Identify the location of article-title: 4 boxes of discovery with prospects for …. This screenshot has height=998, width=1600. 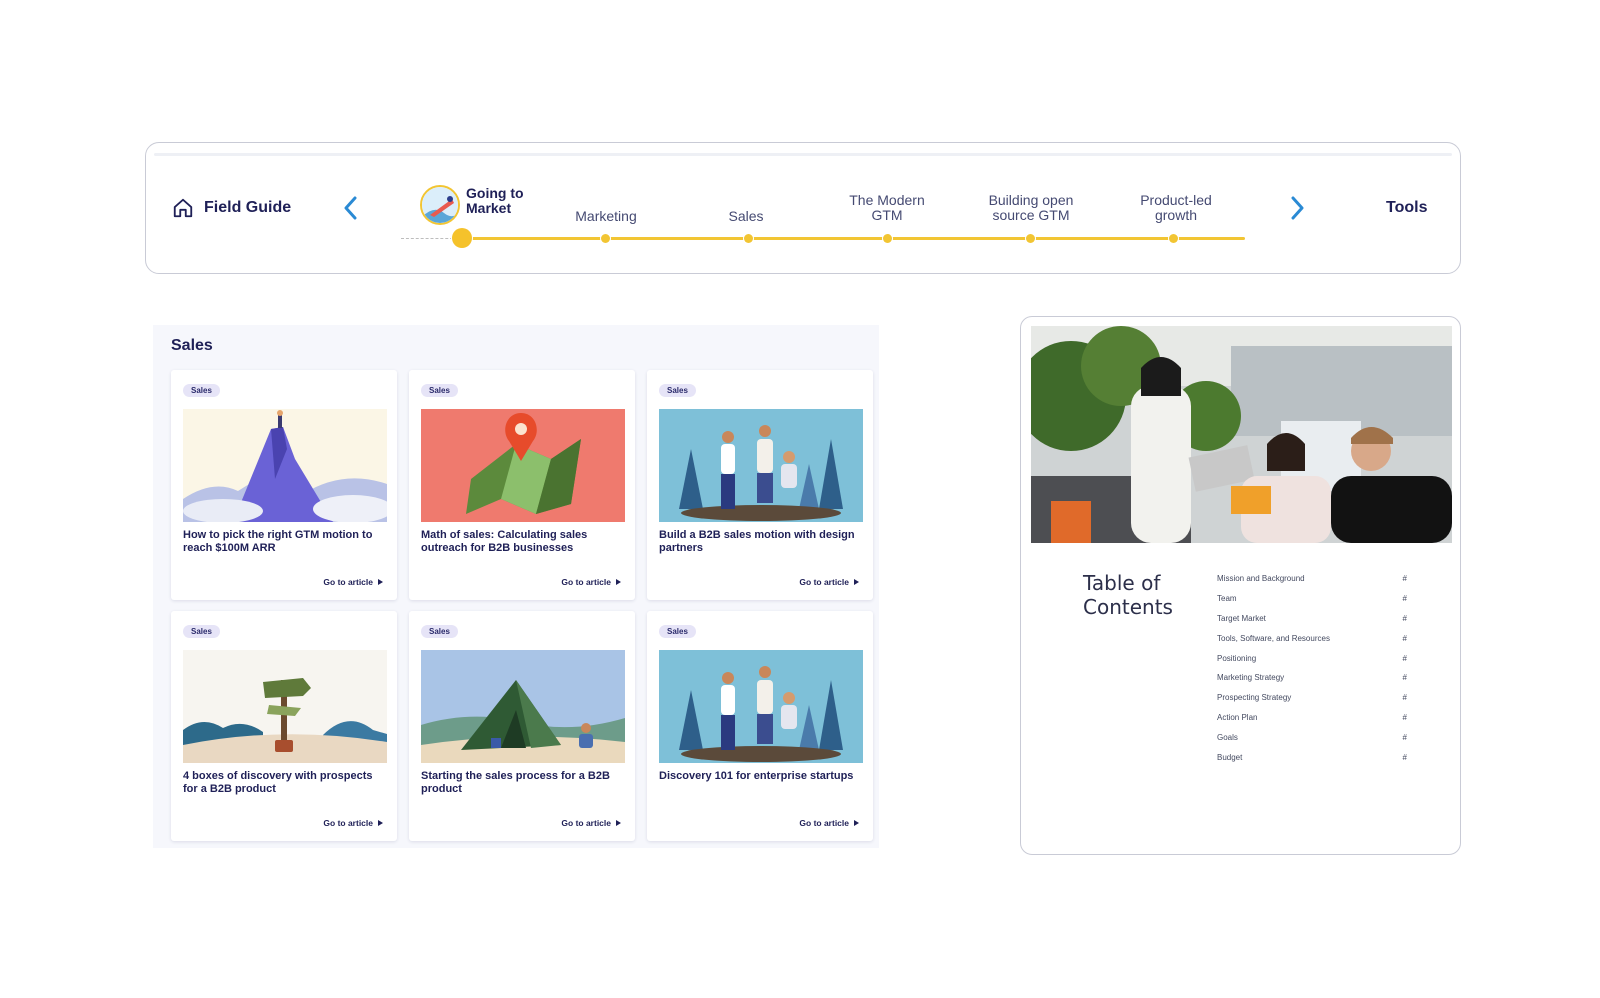
(278, 782).